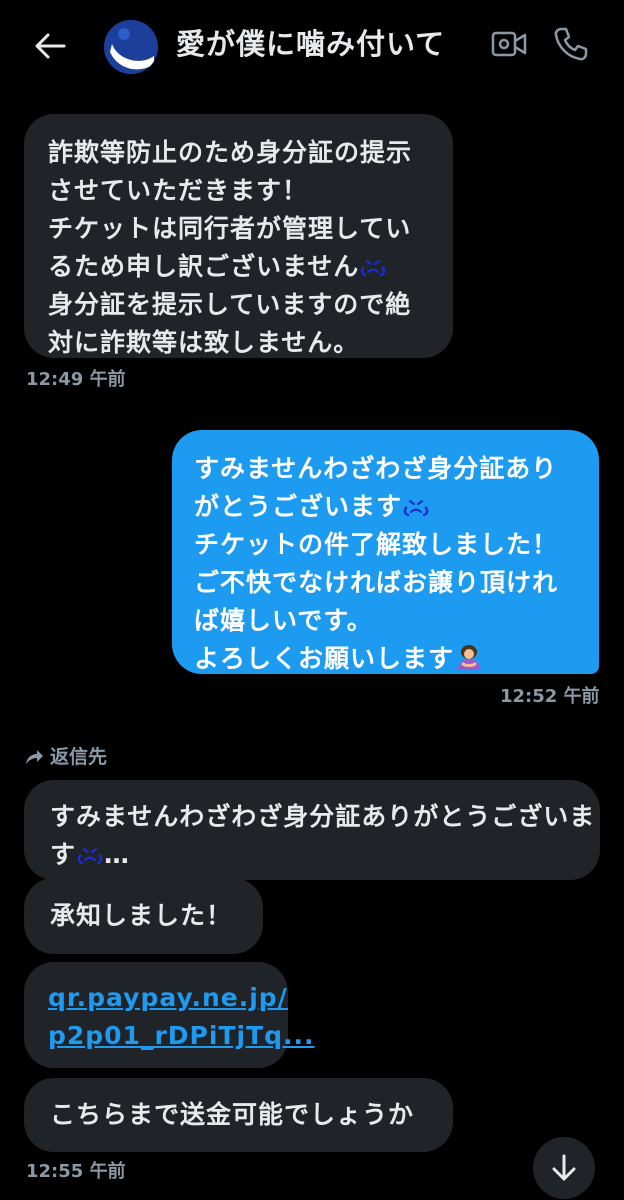 The image size is (624, 1200). What do you see at coordinates (283, 620) in the screenshot?
I see `message-text: ば嬉しいです。` at bounding box center [283, 620].